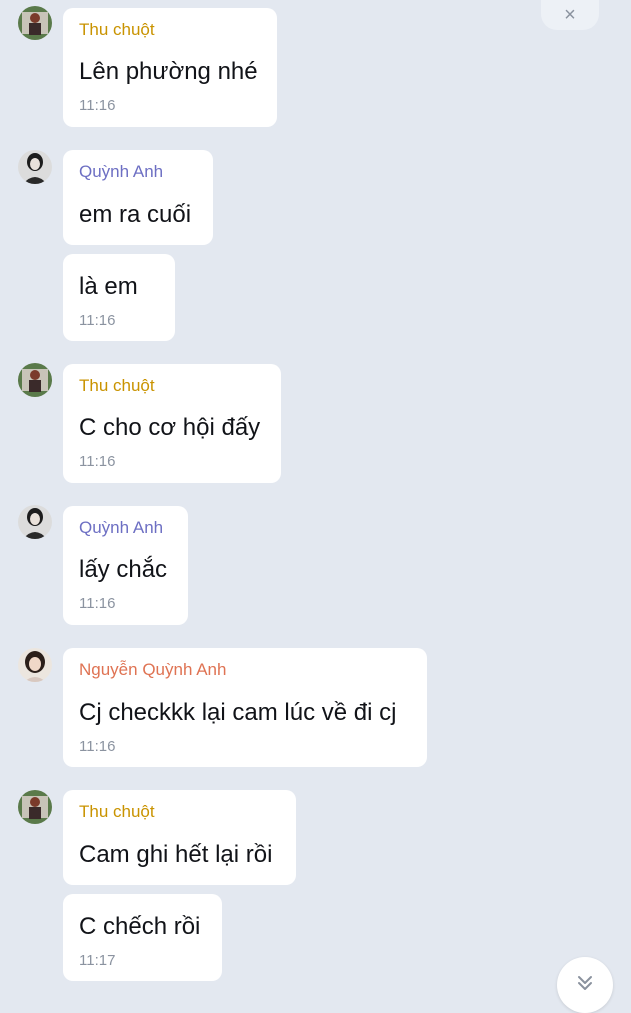 Image resolution: width=631 pixels, height=1013 pixels. Describe the element at coordinates (170, 427) in the screenshot. I see `message-text: C cho cơ hội đấy` at that location.